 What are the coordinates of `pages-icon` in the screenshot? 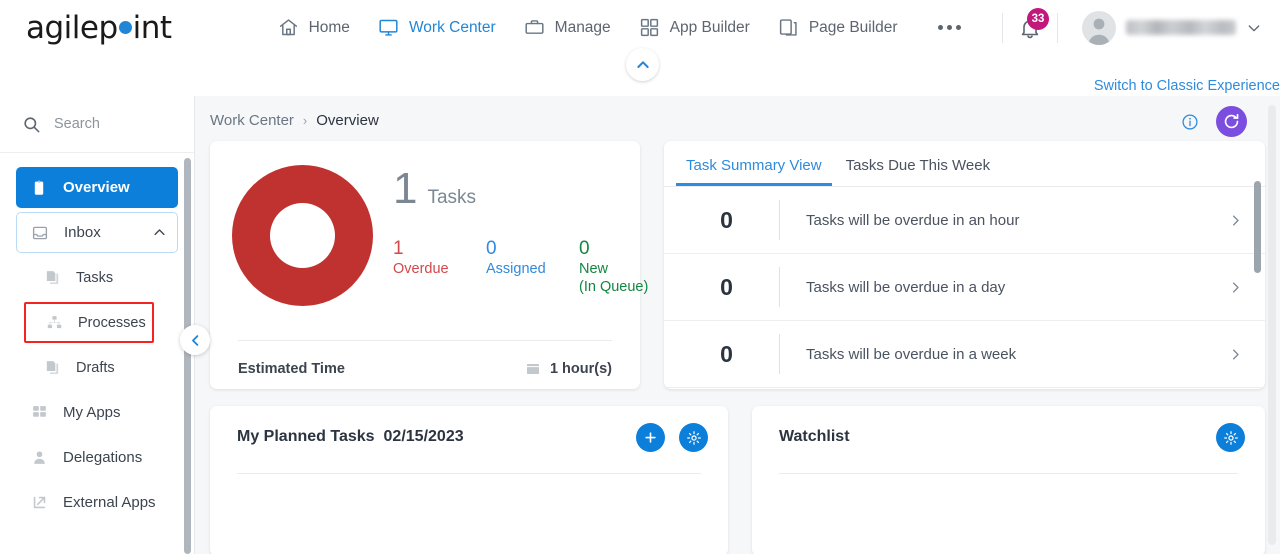 It's located at (789, 28).